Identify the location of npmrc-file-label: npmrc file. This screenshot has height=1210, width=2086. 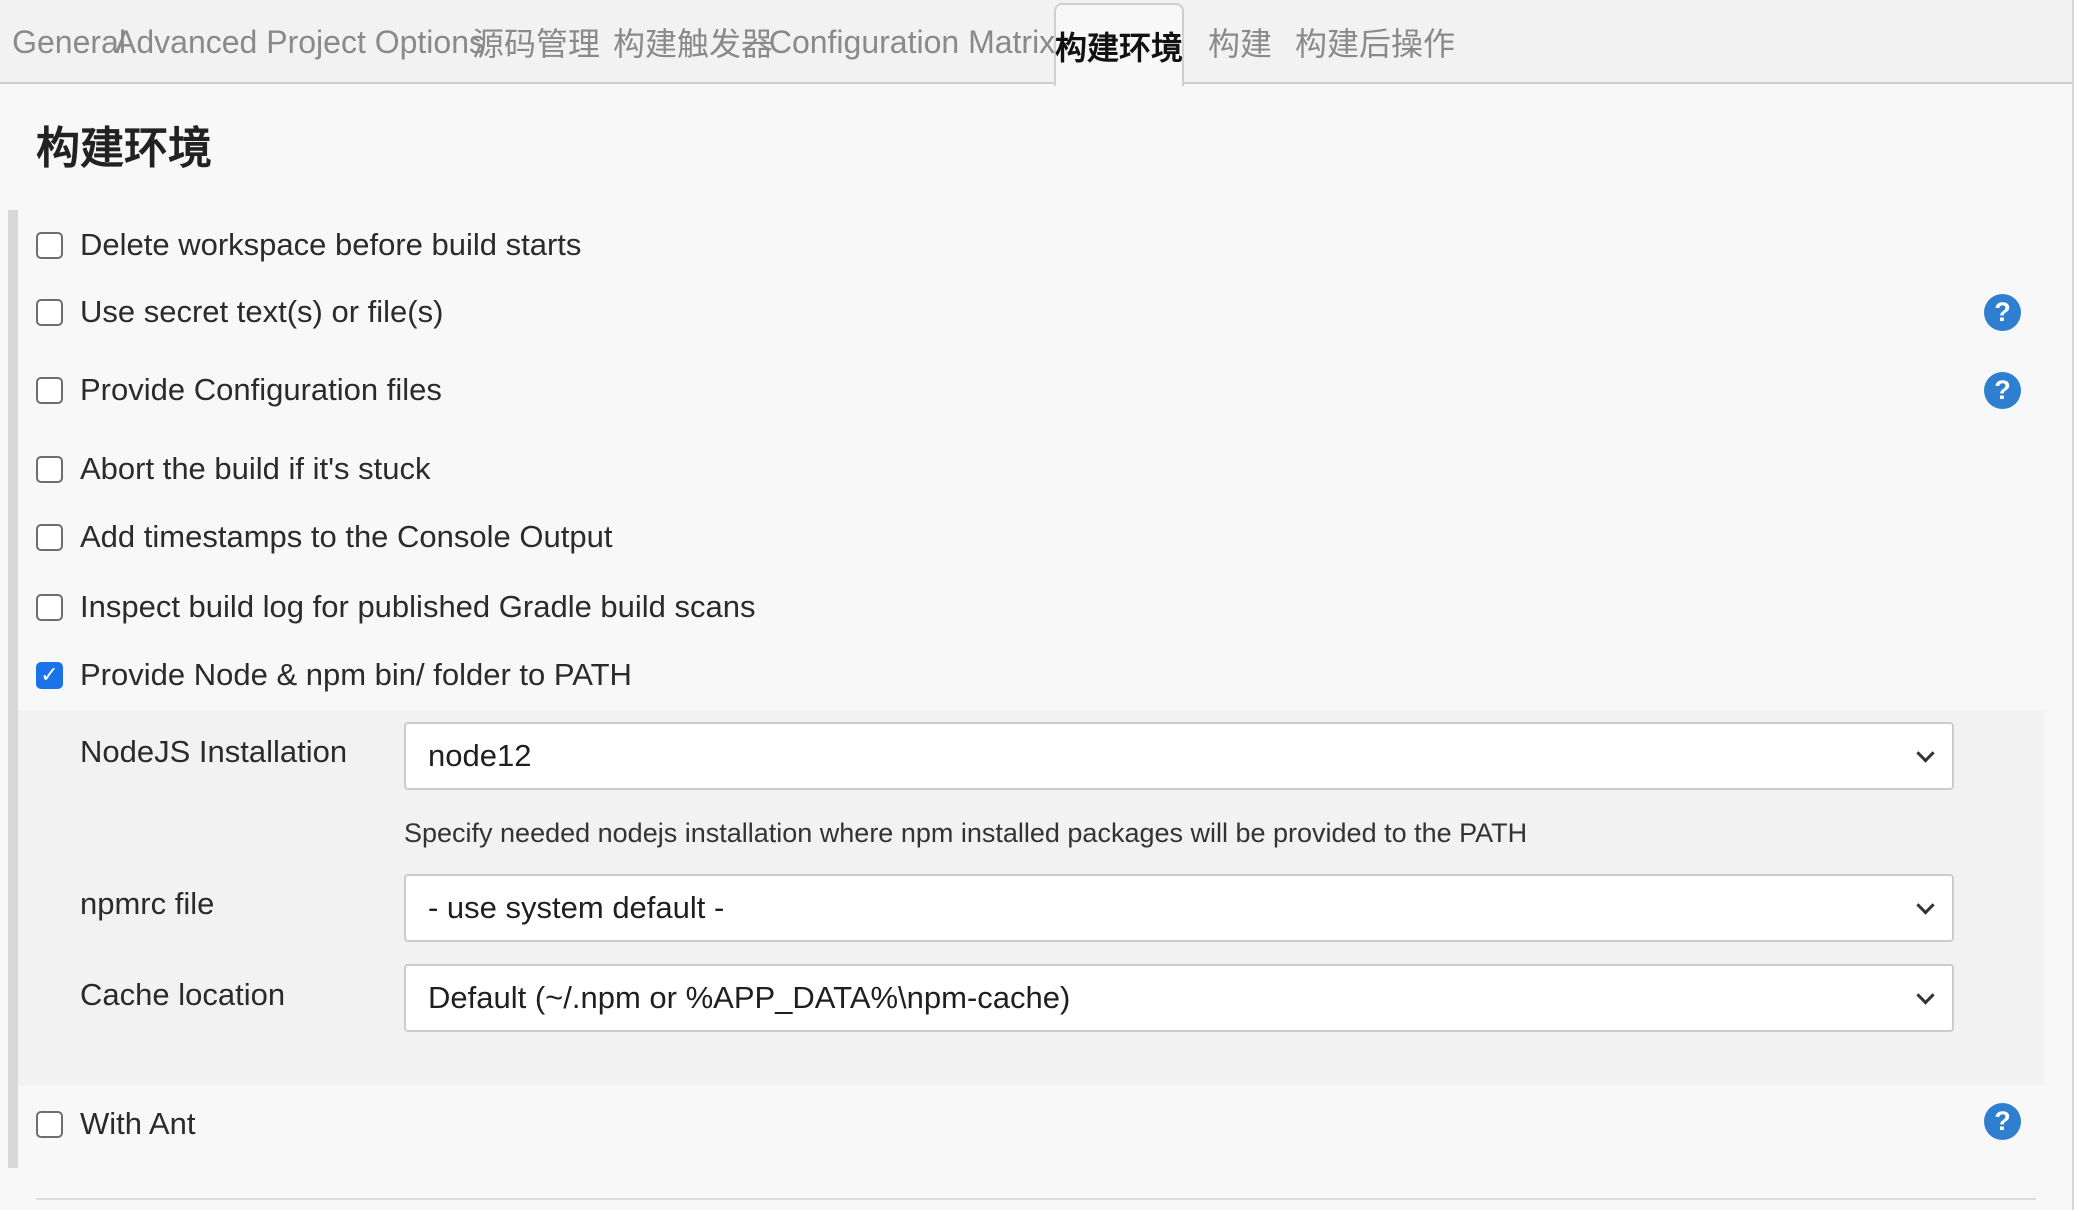
(147, 903).